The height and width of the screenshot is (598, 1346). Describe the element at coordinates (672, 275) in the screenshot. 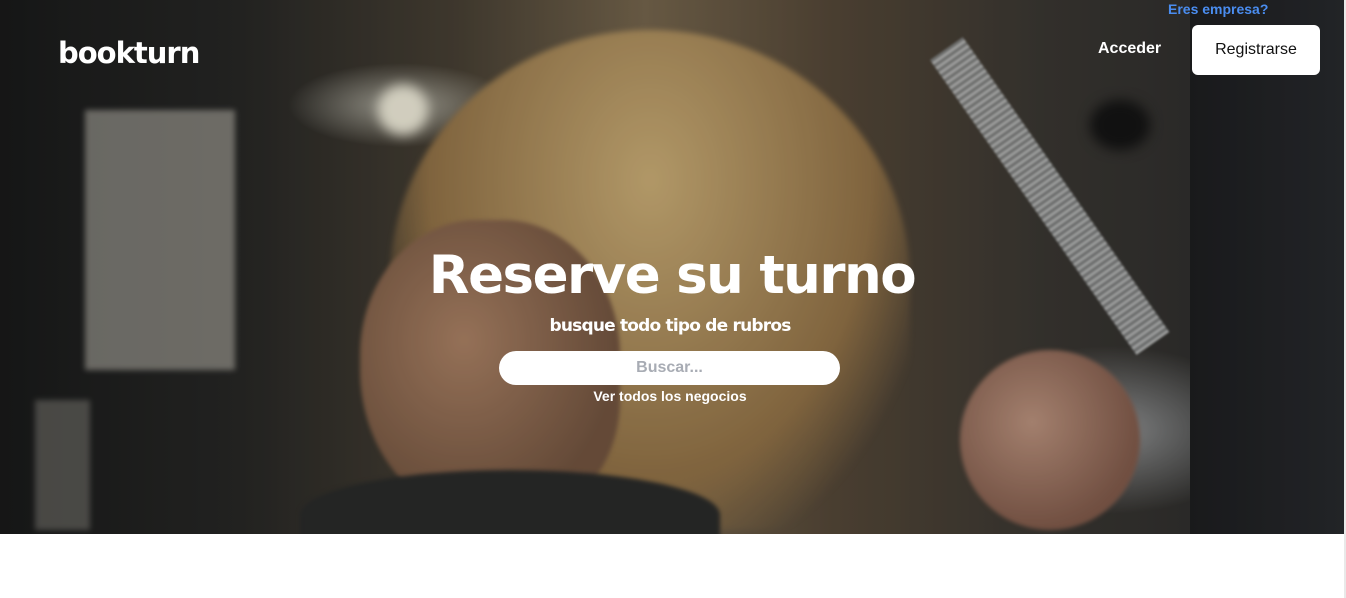

I see `hero-title: Reserve su turno` at that location.